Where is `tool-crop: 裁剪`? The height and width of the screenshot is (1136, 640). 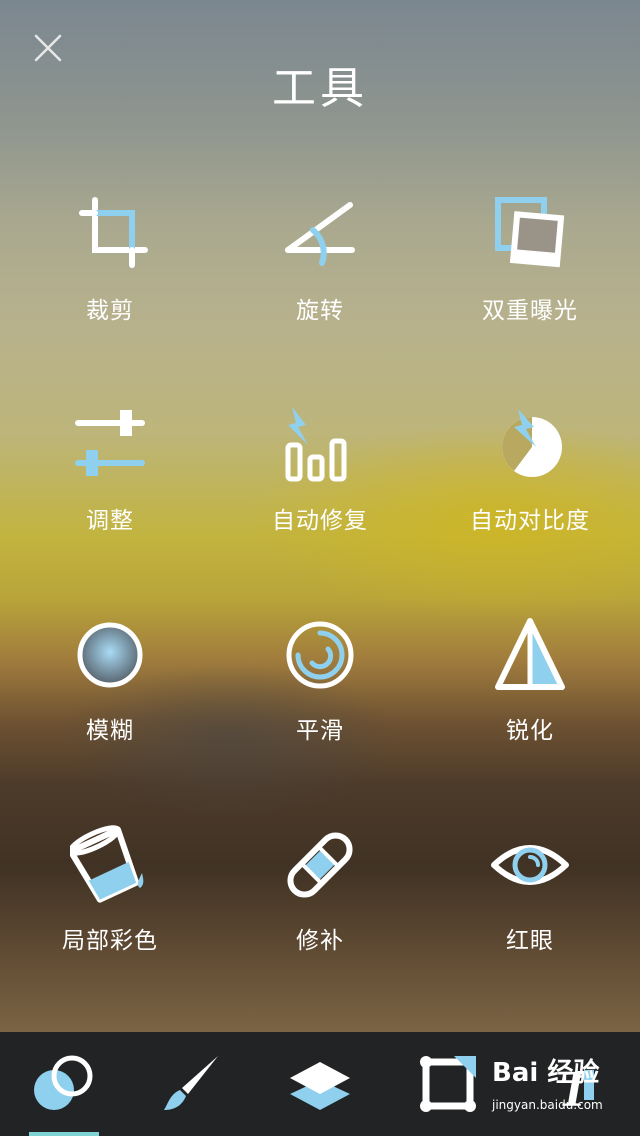 tool-crop: 裁剪 is located at coordinates (110, 275).